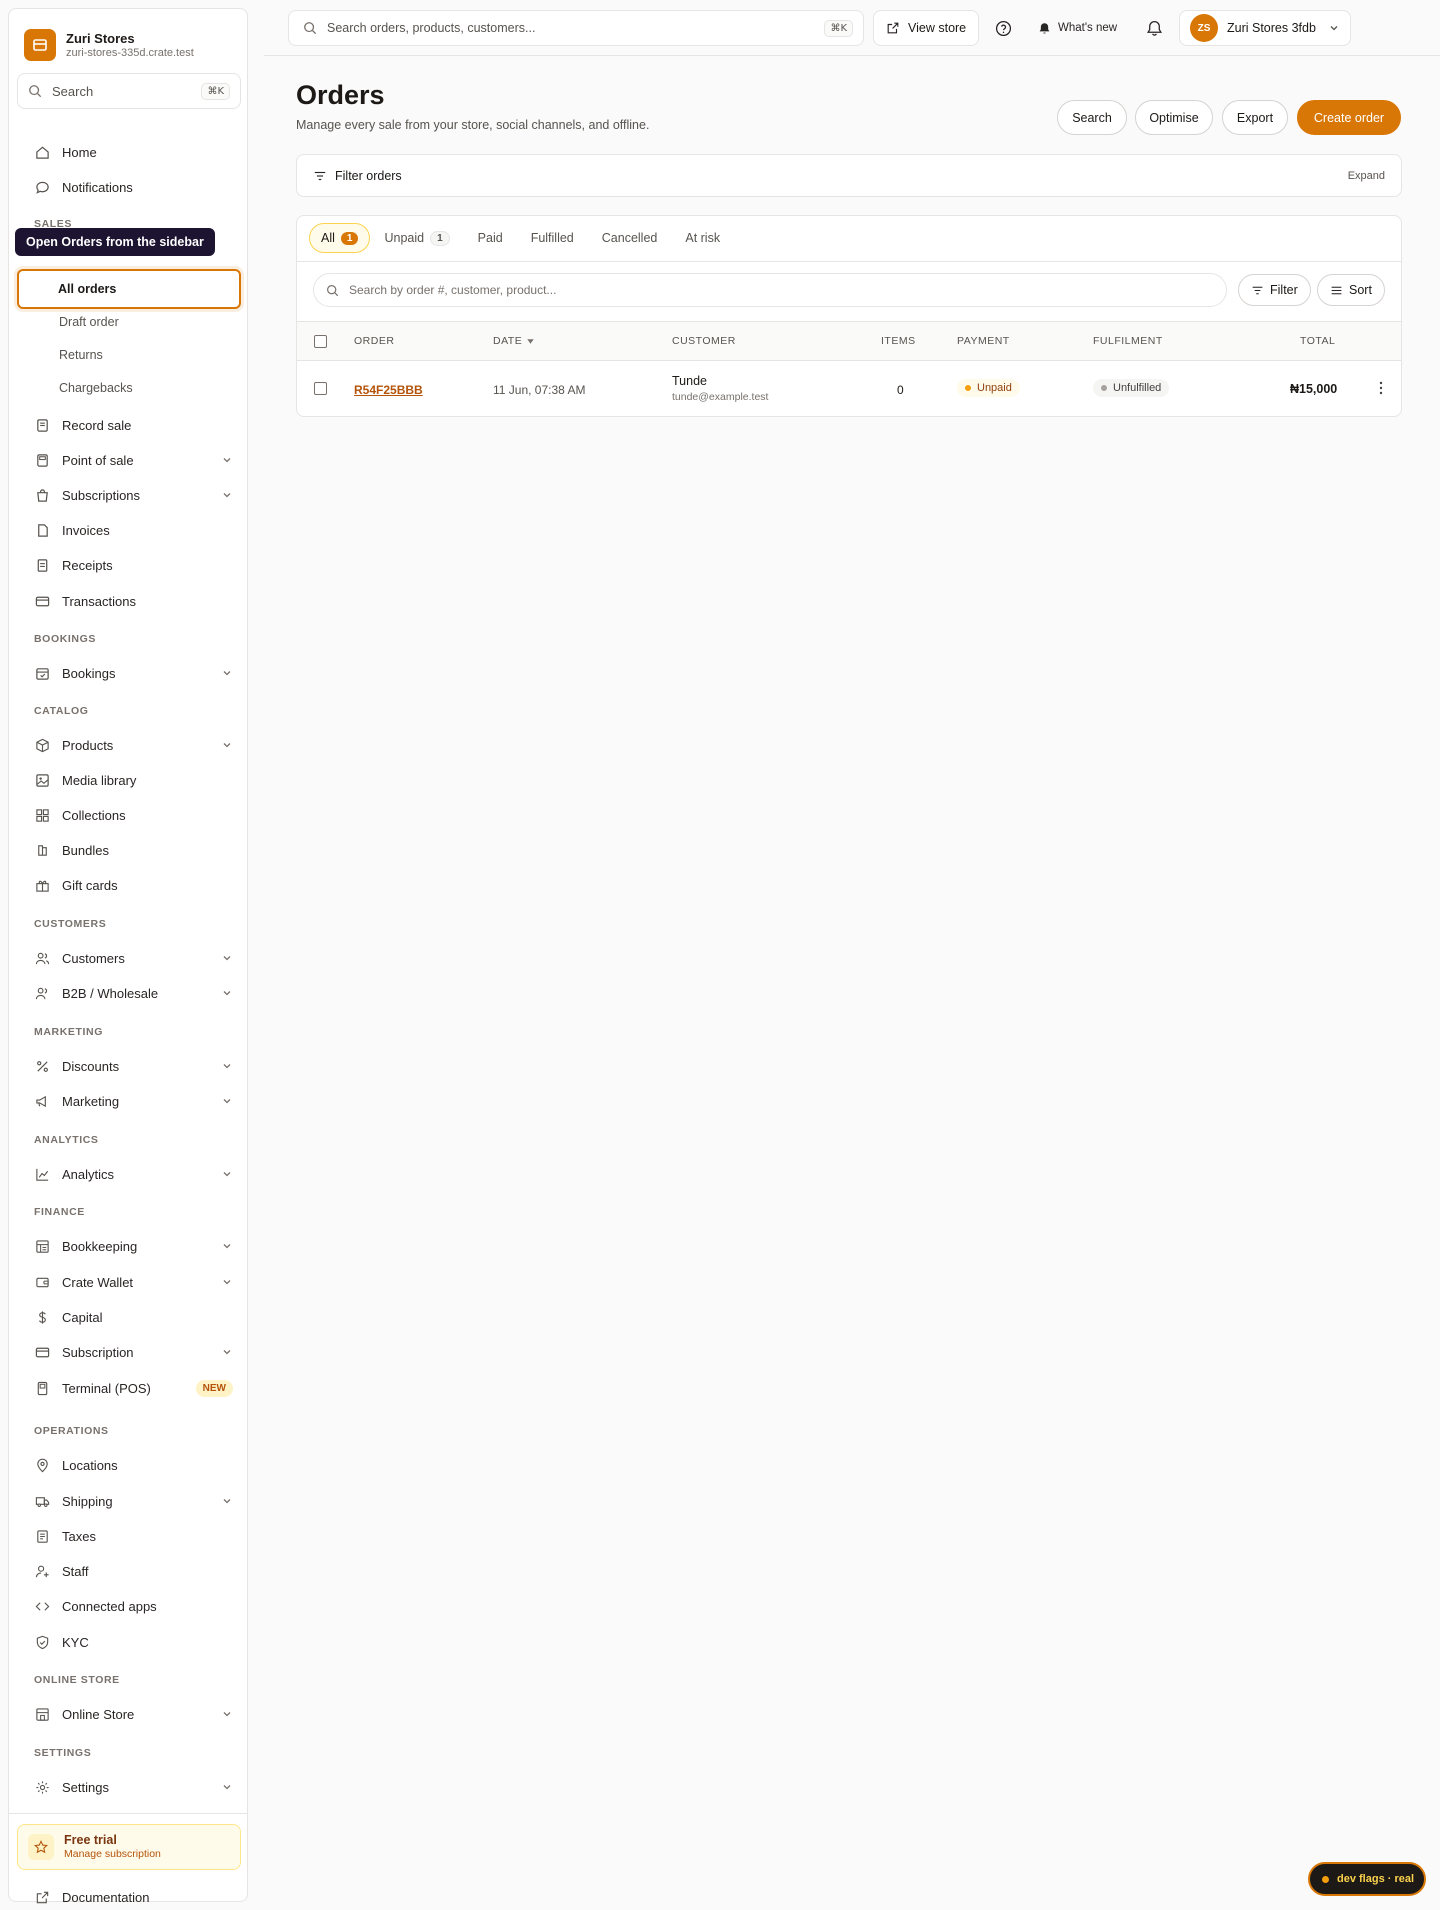 The height and width of the screenshot is (1910, 1440). Describe the element at coordinates (1044, 28) in the screenshot. I see `bell-filled-icon` at that location.